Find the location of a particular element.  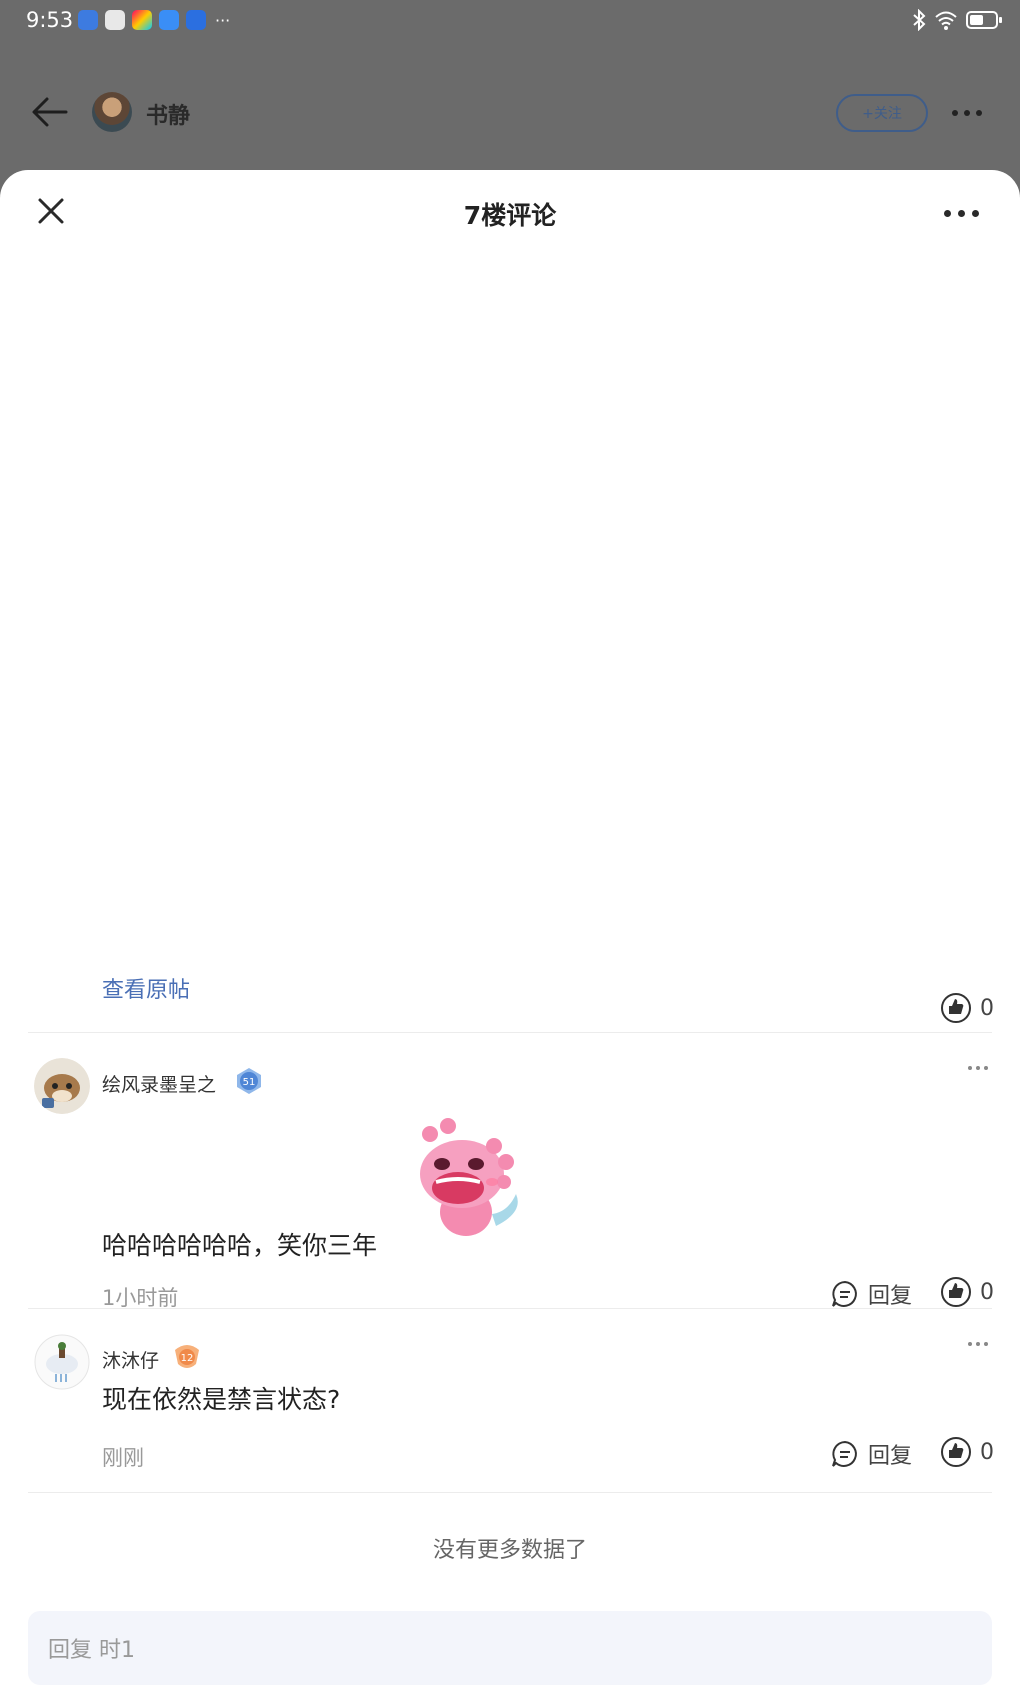

browser-app-icon is located at coordinates (88, 20).